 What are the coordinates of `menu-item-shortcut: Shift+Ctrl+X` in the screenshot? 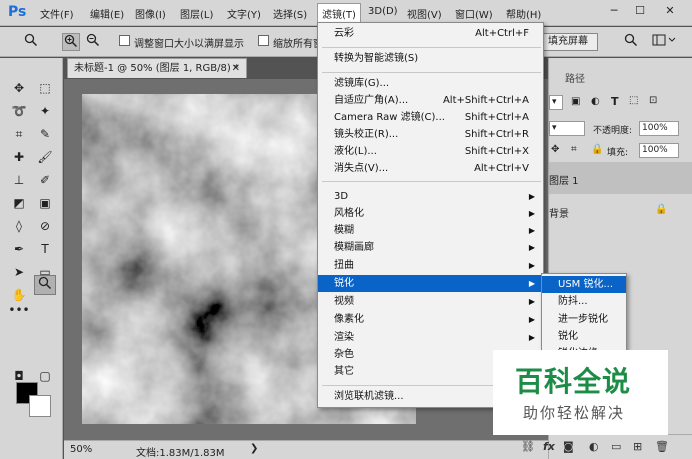 It's located at (496, 151).